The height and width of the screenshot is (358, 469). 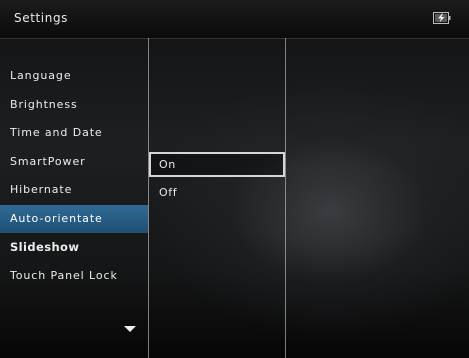 I want to click on menu-item-smartpower: SmartPower, so click(x=74, y=162).